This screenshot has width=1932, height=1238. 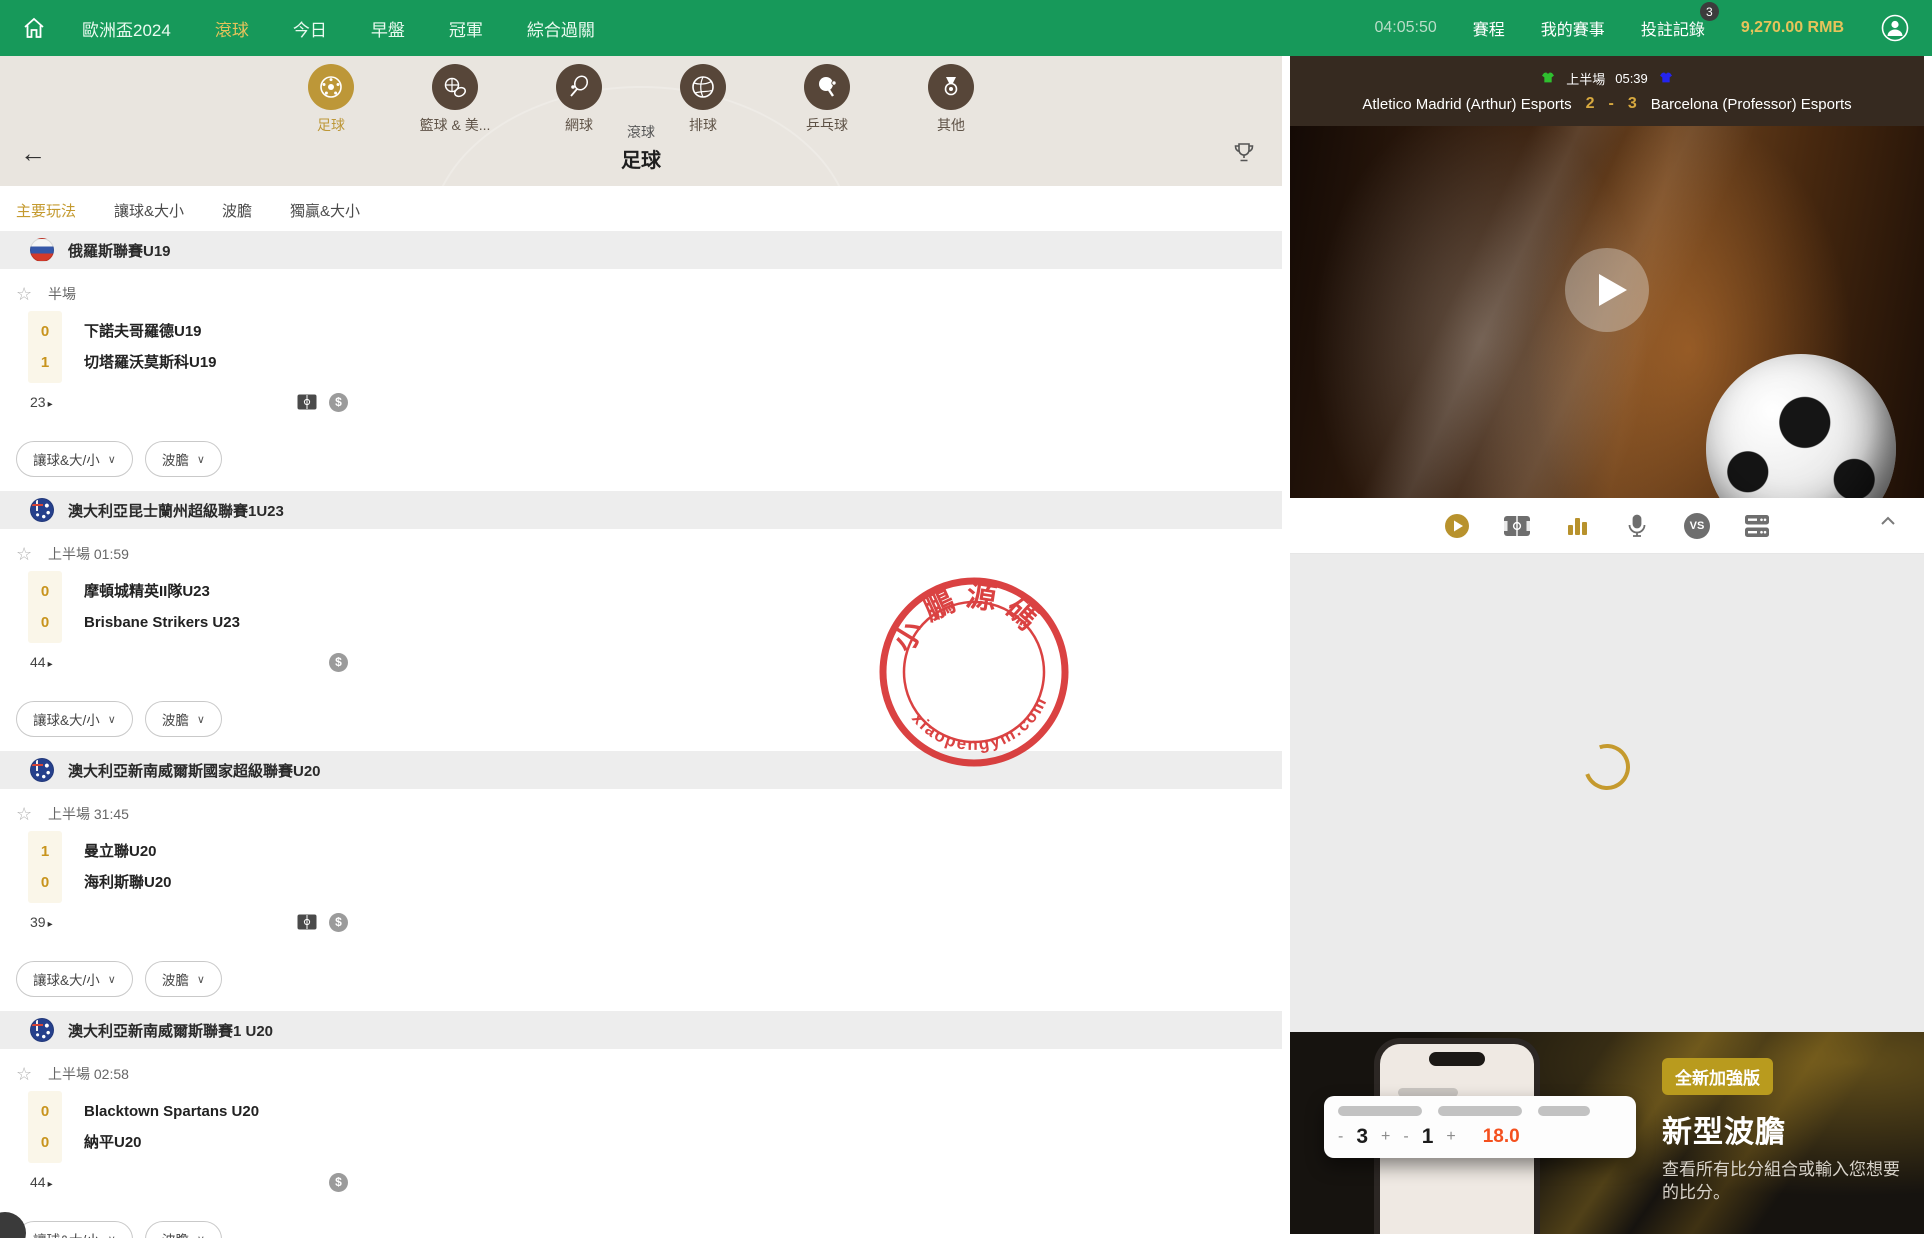 I want to click on sport-header: ← 足球 籃球 & 美... 網球 排球 乒乓球 其他 滾球 足球, so click(x=641, y=121).